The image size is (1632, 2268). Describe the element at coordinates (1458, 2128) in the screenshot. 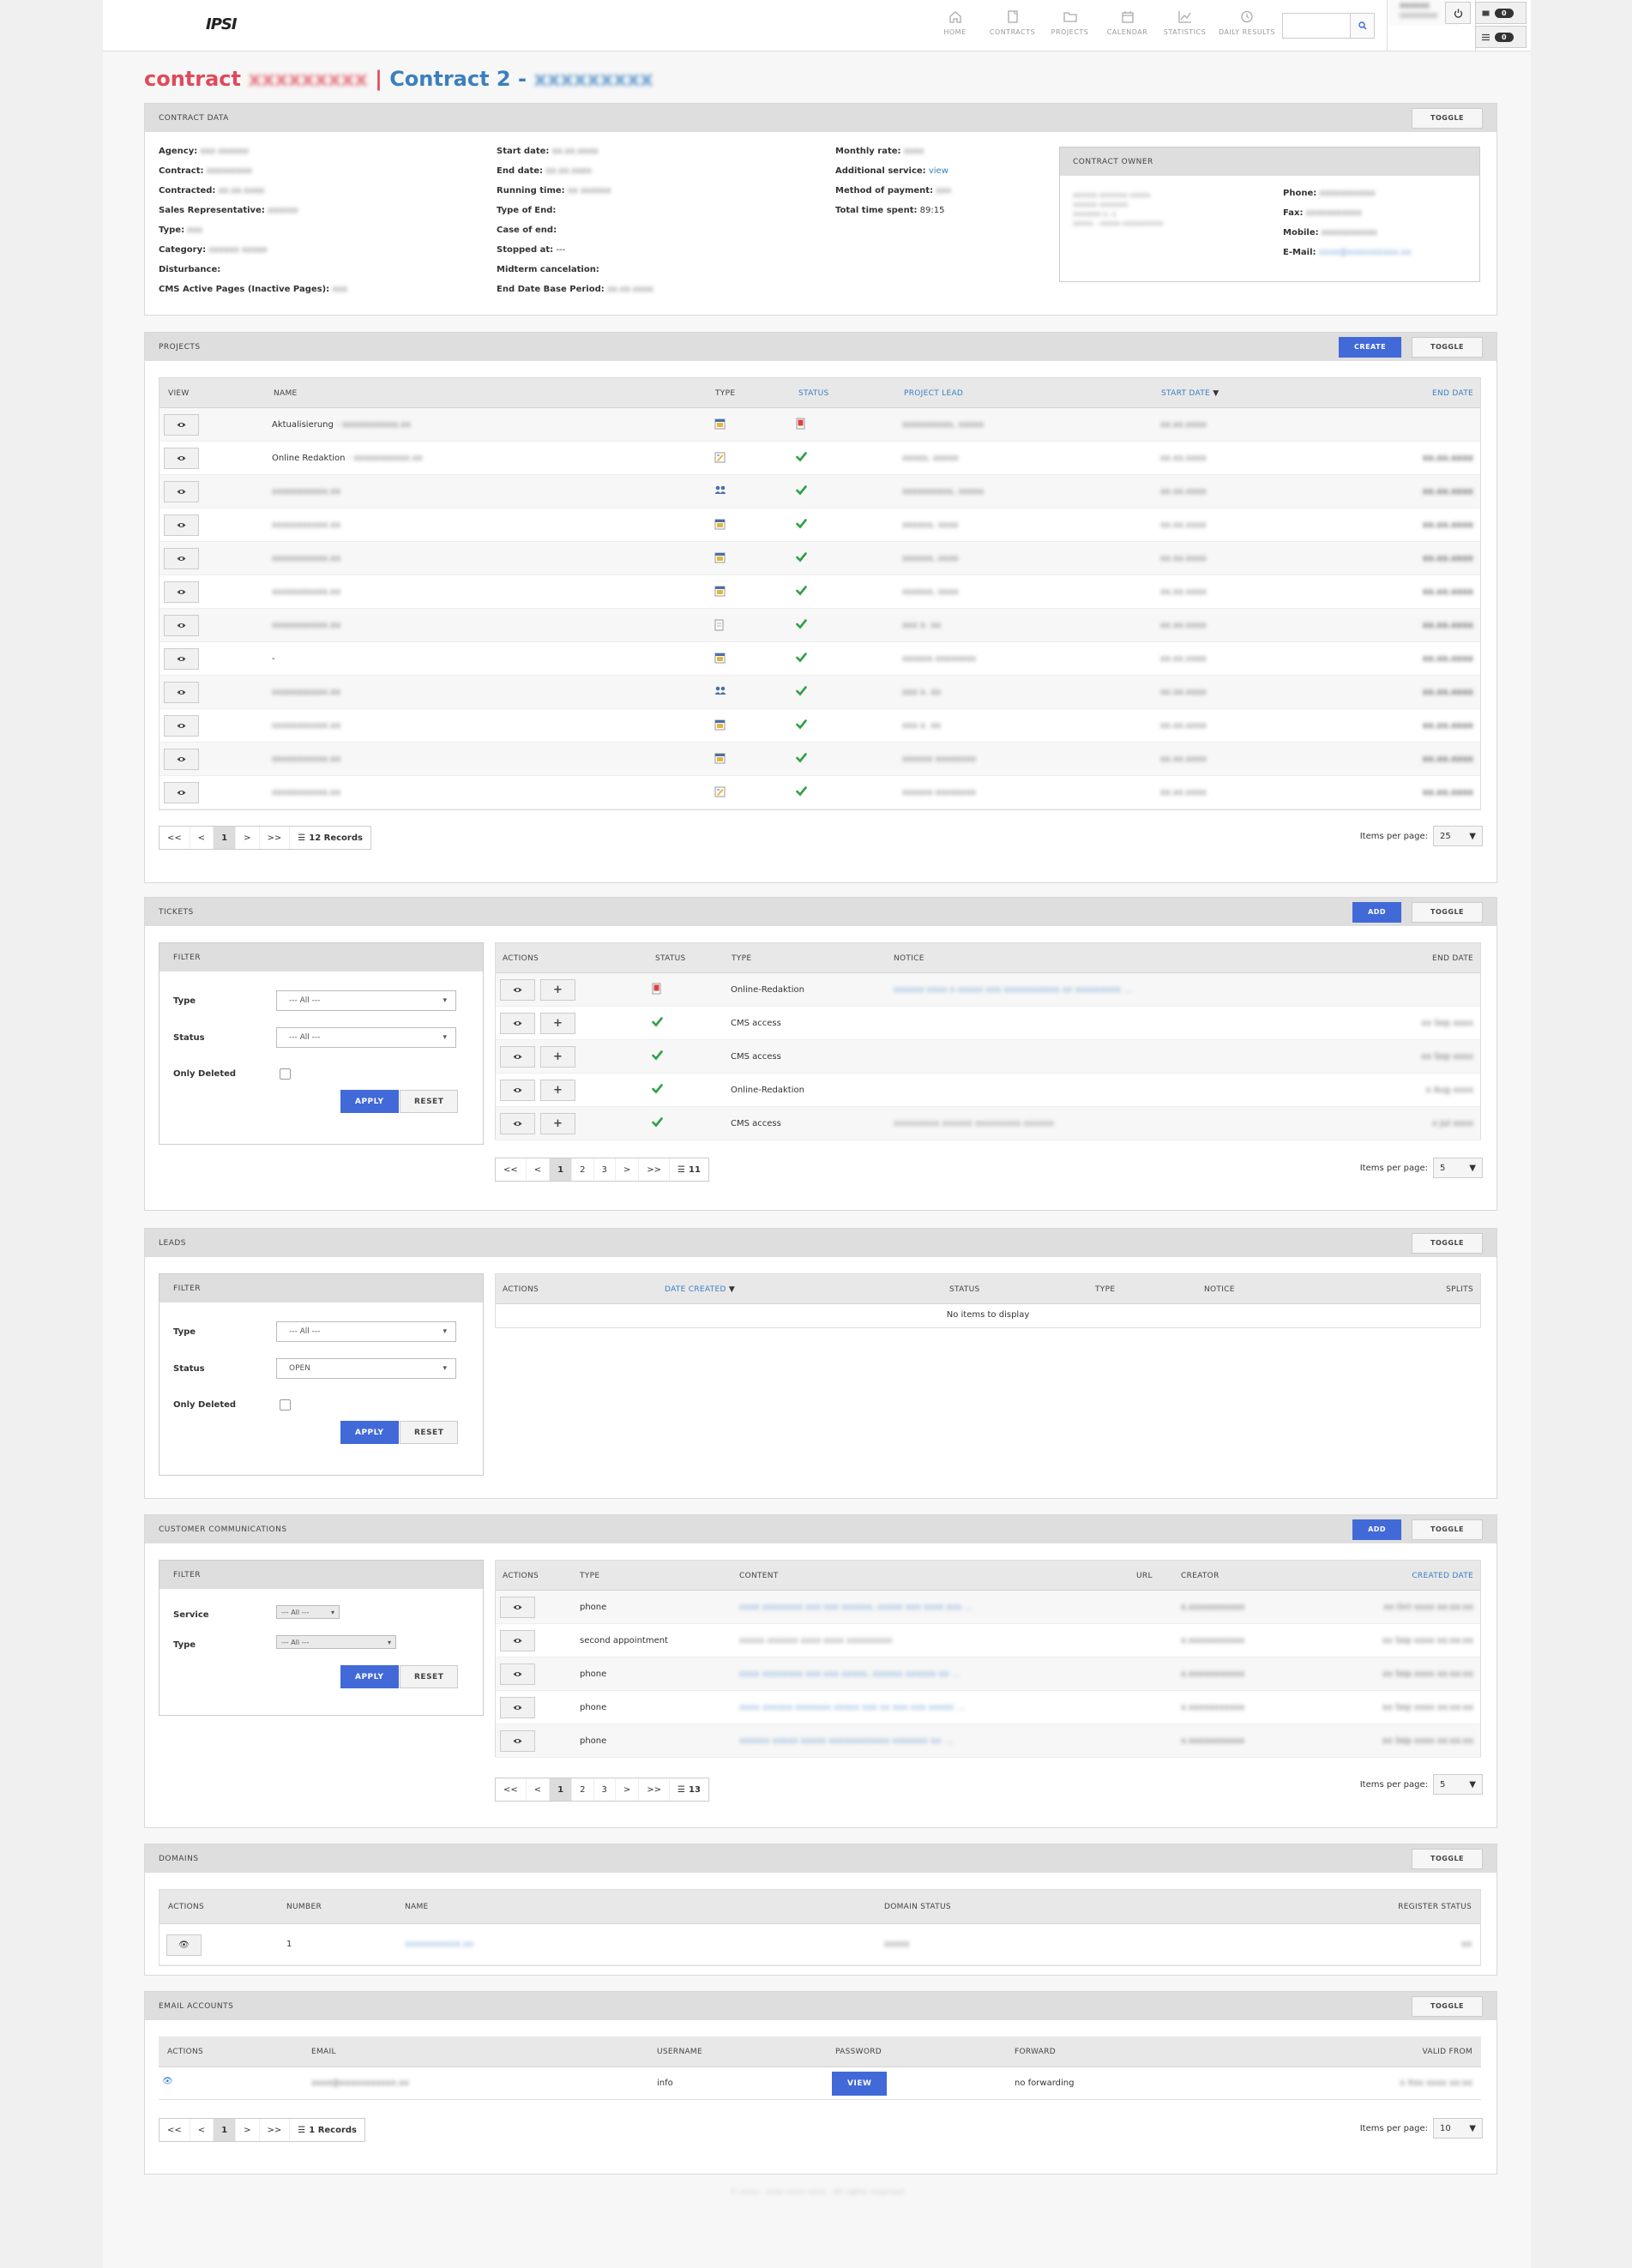

I see `items-per-page-select: 10 ▼` at that location.